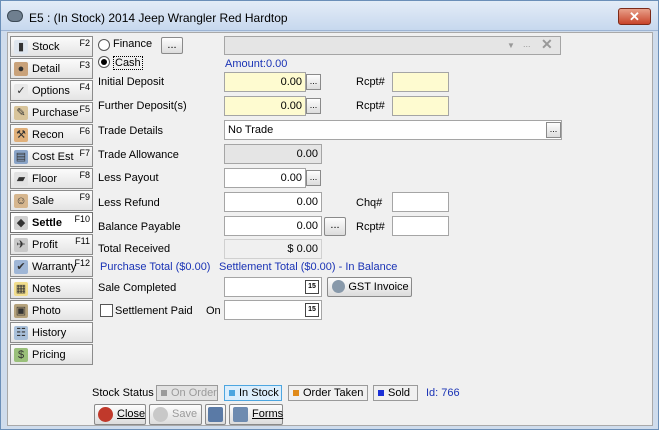 Image resolution: width=659 pixels, height=430 pixels. Describe the element at coordinates (338, 286) in the screenshot. I see `invoice-icon` at that location.